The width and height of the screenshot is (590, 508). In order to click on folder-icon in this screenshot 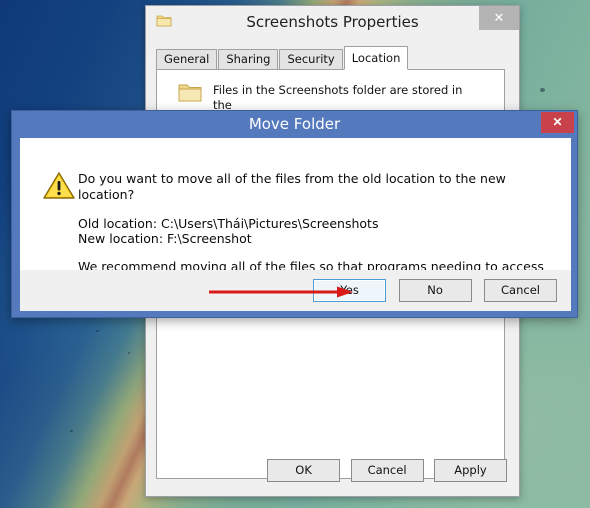, I will do `click(190, 93)`.